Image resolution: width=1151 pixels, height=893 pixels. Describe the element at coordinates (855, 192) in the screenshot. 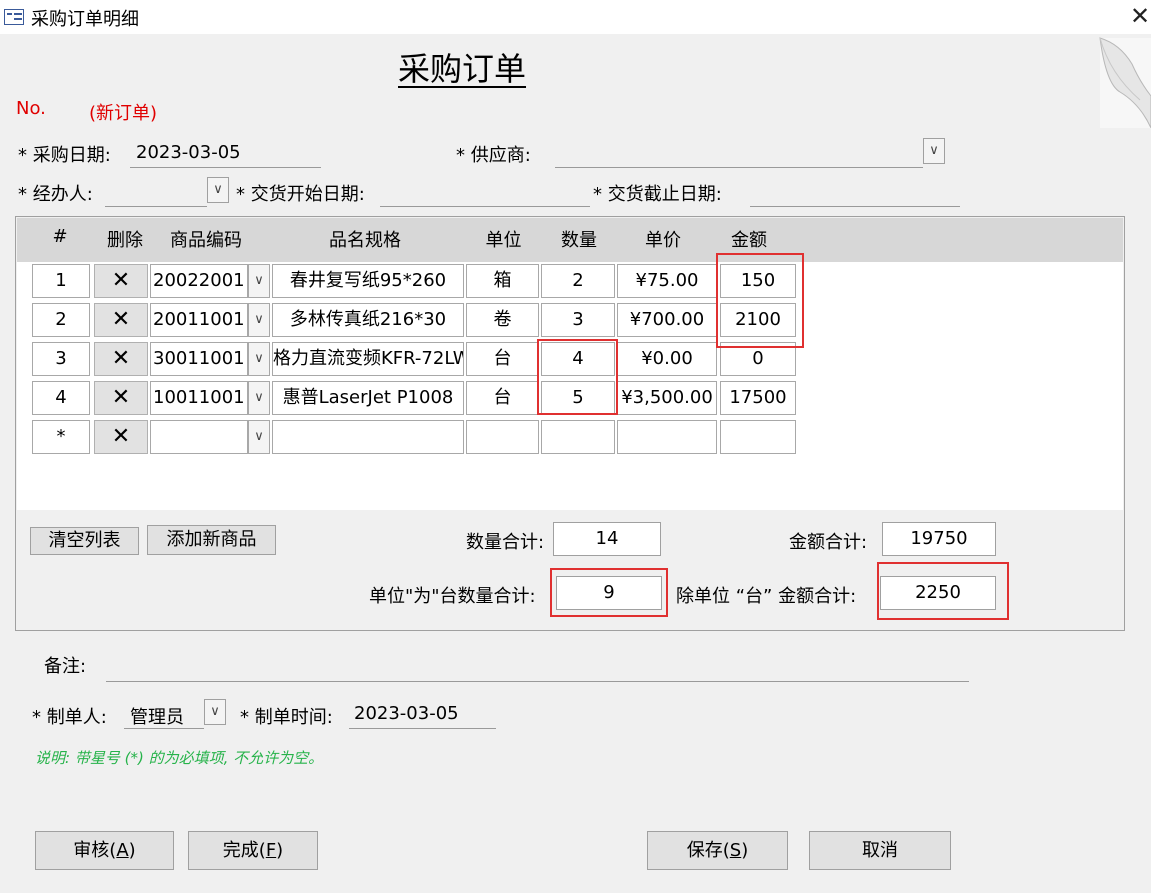

I see `delivery-end-field` at that location.